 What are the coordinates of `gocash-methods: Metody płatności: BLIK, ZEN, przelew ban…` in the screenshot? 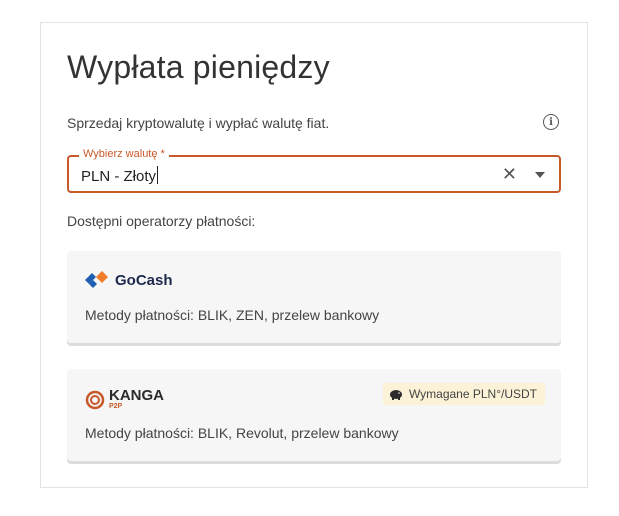 It's located at (232, 315).